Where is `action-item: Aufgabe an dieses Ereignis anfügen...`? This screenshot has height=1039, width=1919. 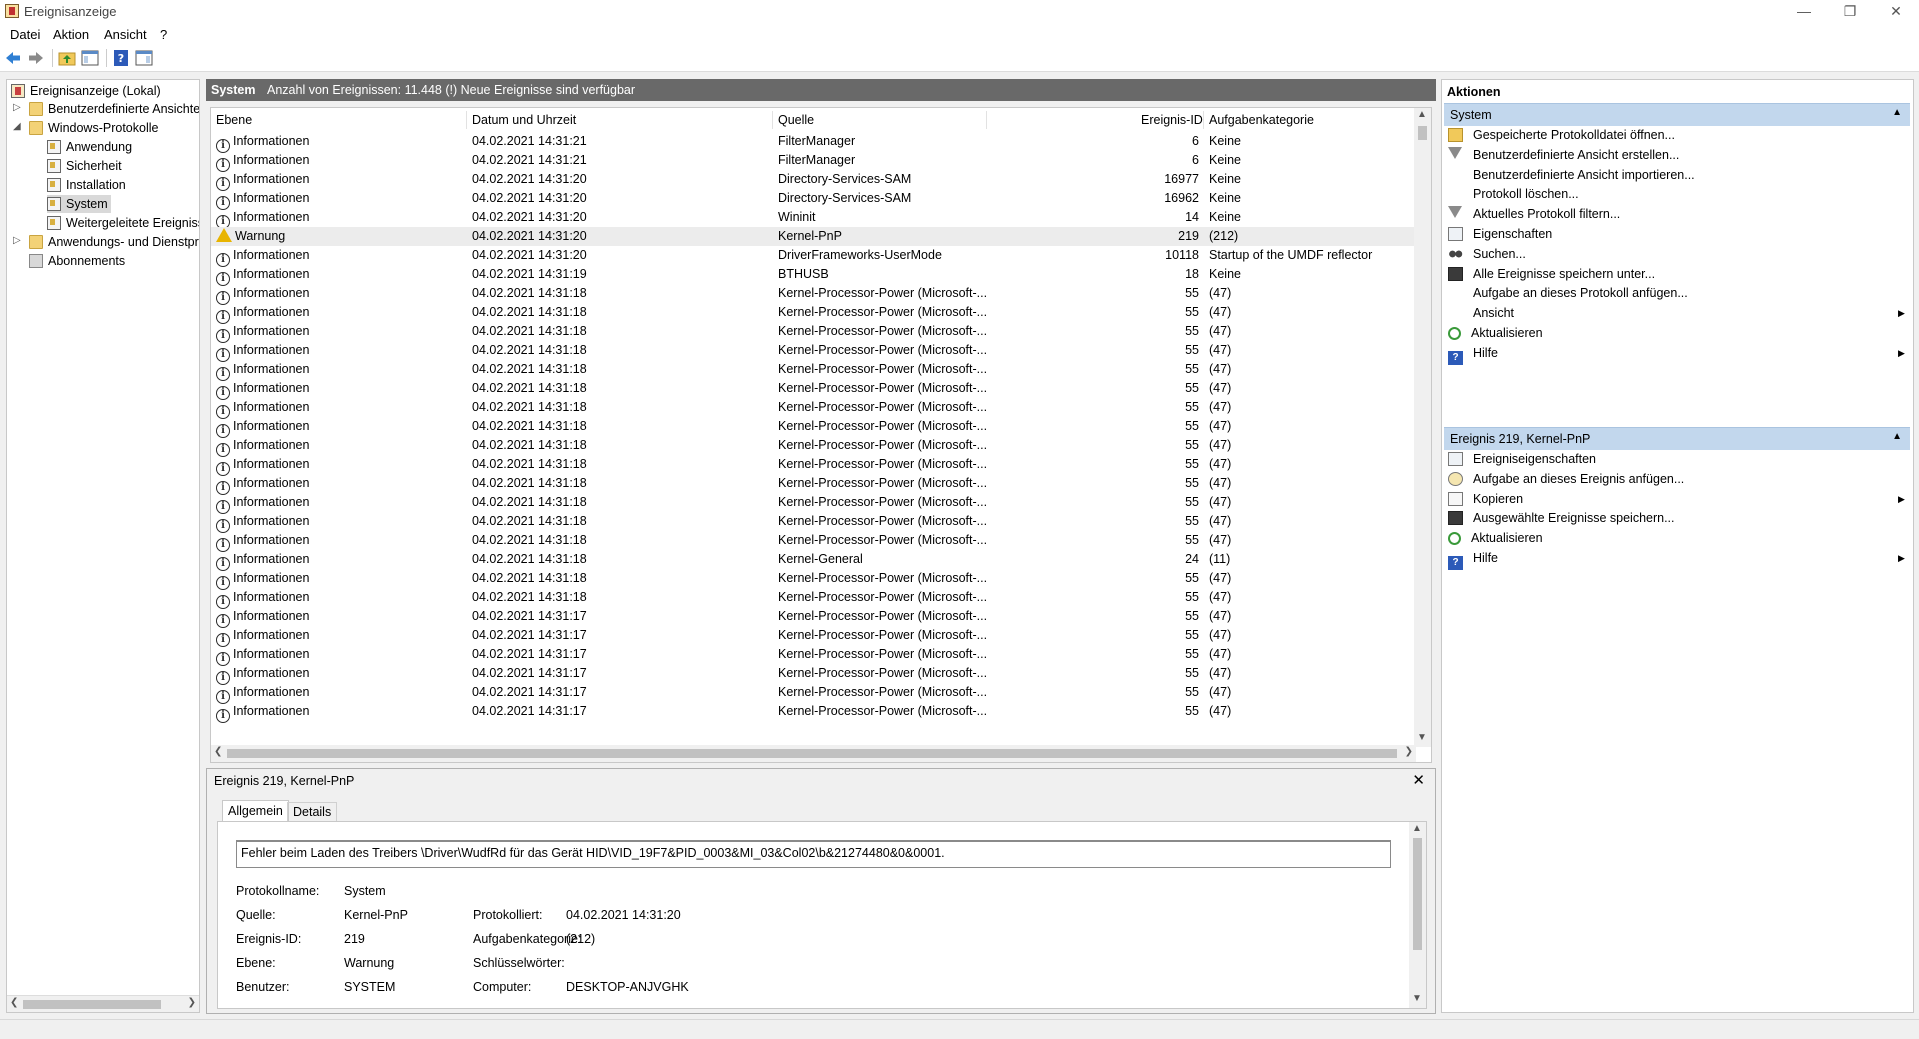
action-item: Aufgabe an dieses Ereignis anfügen... is located at coordinates (1566, 479).